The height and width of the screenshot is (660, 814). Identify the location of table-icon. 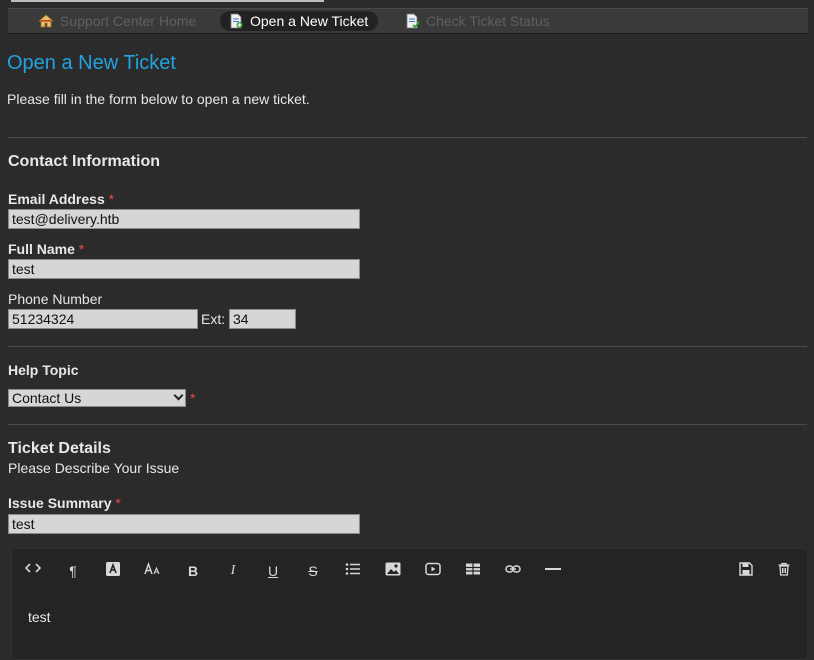
(473, 571).